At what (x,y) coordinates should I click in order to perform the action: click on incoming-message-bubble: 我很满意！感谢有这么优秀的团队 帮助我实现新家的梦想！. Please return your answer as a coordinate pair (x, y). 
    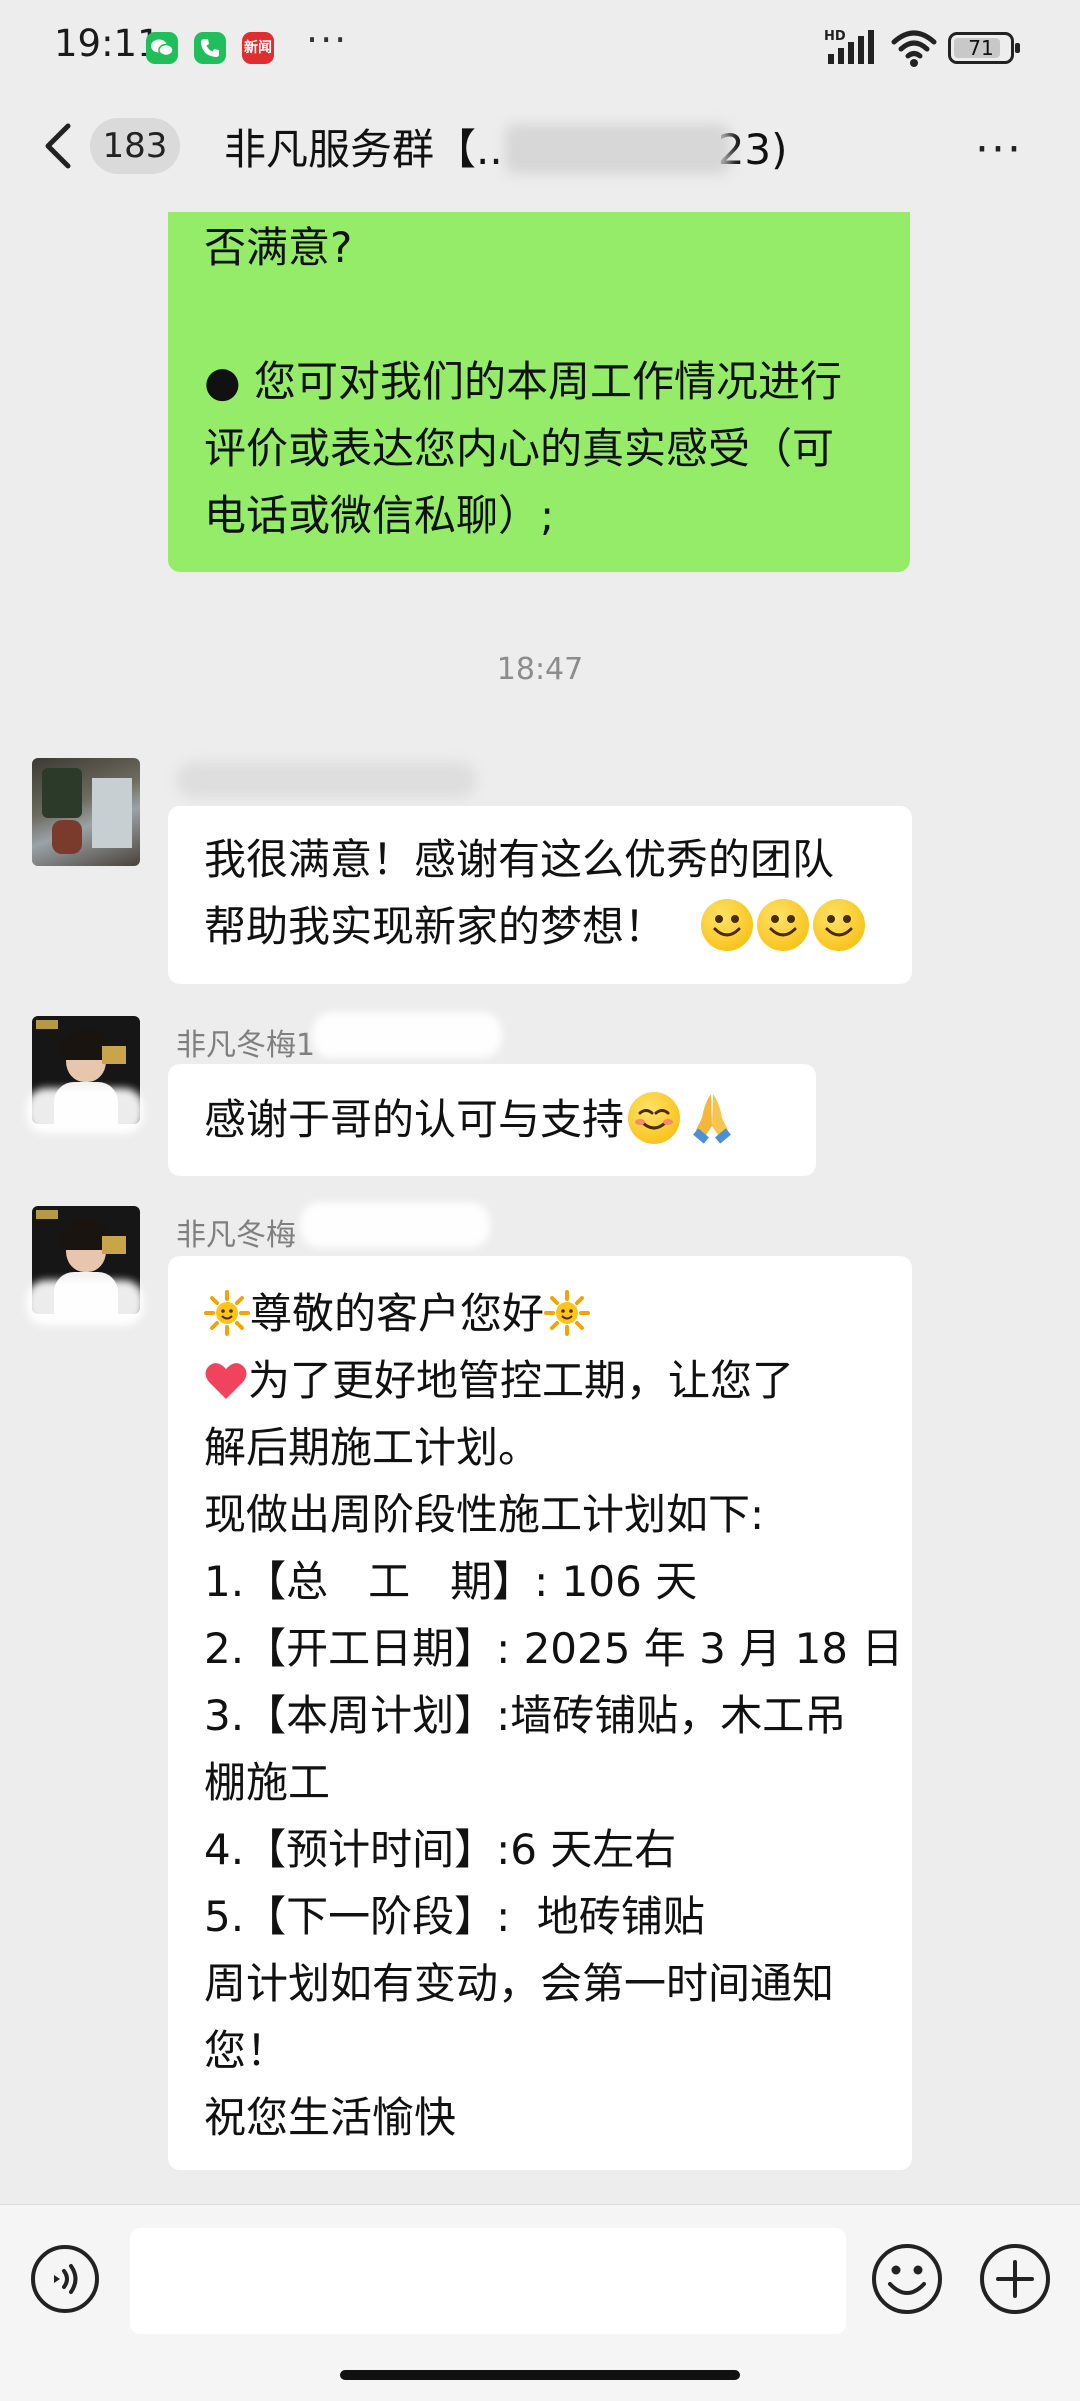
    Looking at the image, I should click on (540, 895).